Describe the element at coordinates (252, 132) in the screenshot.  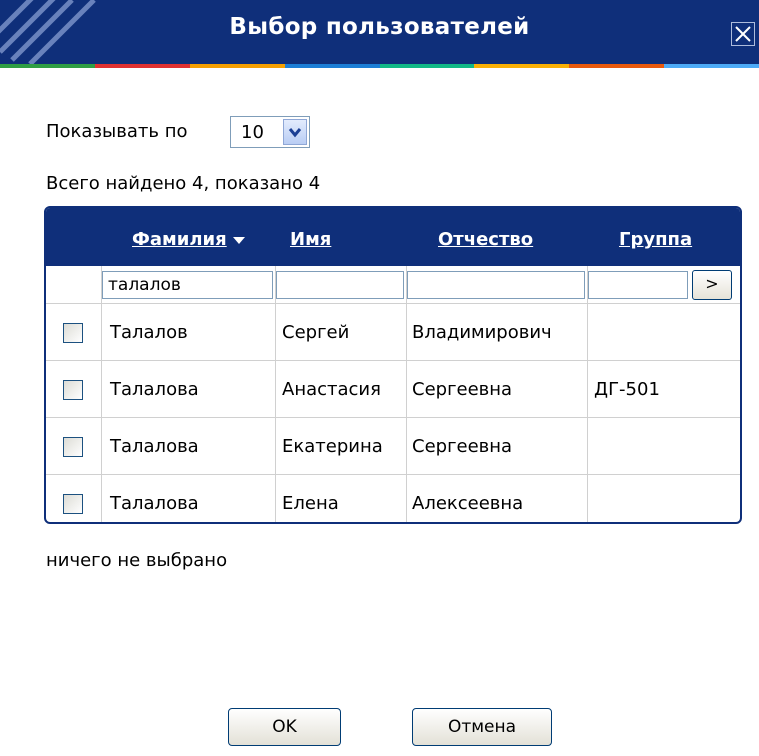
I see `page-size-value: 10` at that location.